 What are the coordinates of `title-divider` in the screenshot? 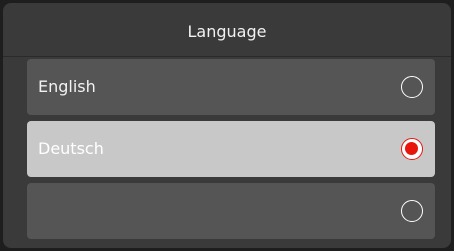 It's located at (227, 56).